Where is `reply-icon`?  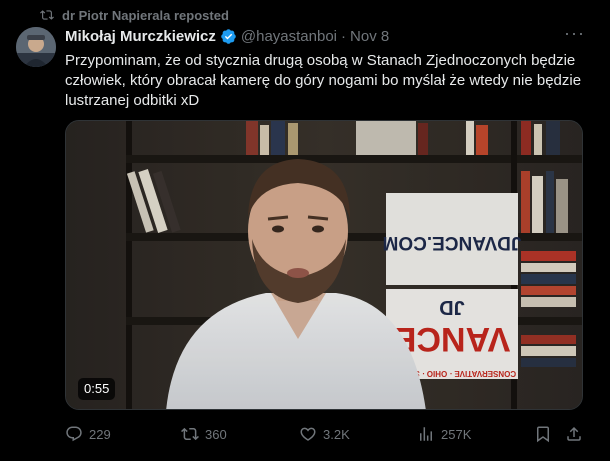 reply-icon is located at coordinates (74, 434).